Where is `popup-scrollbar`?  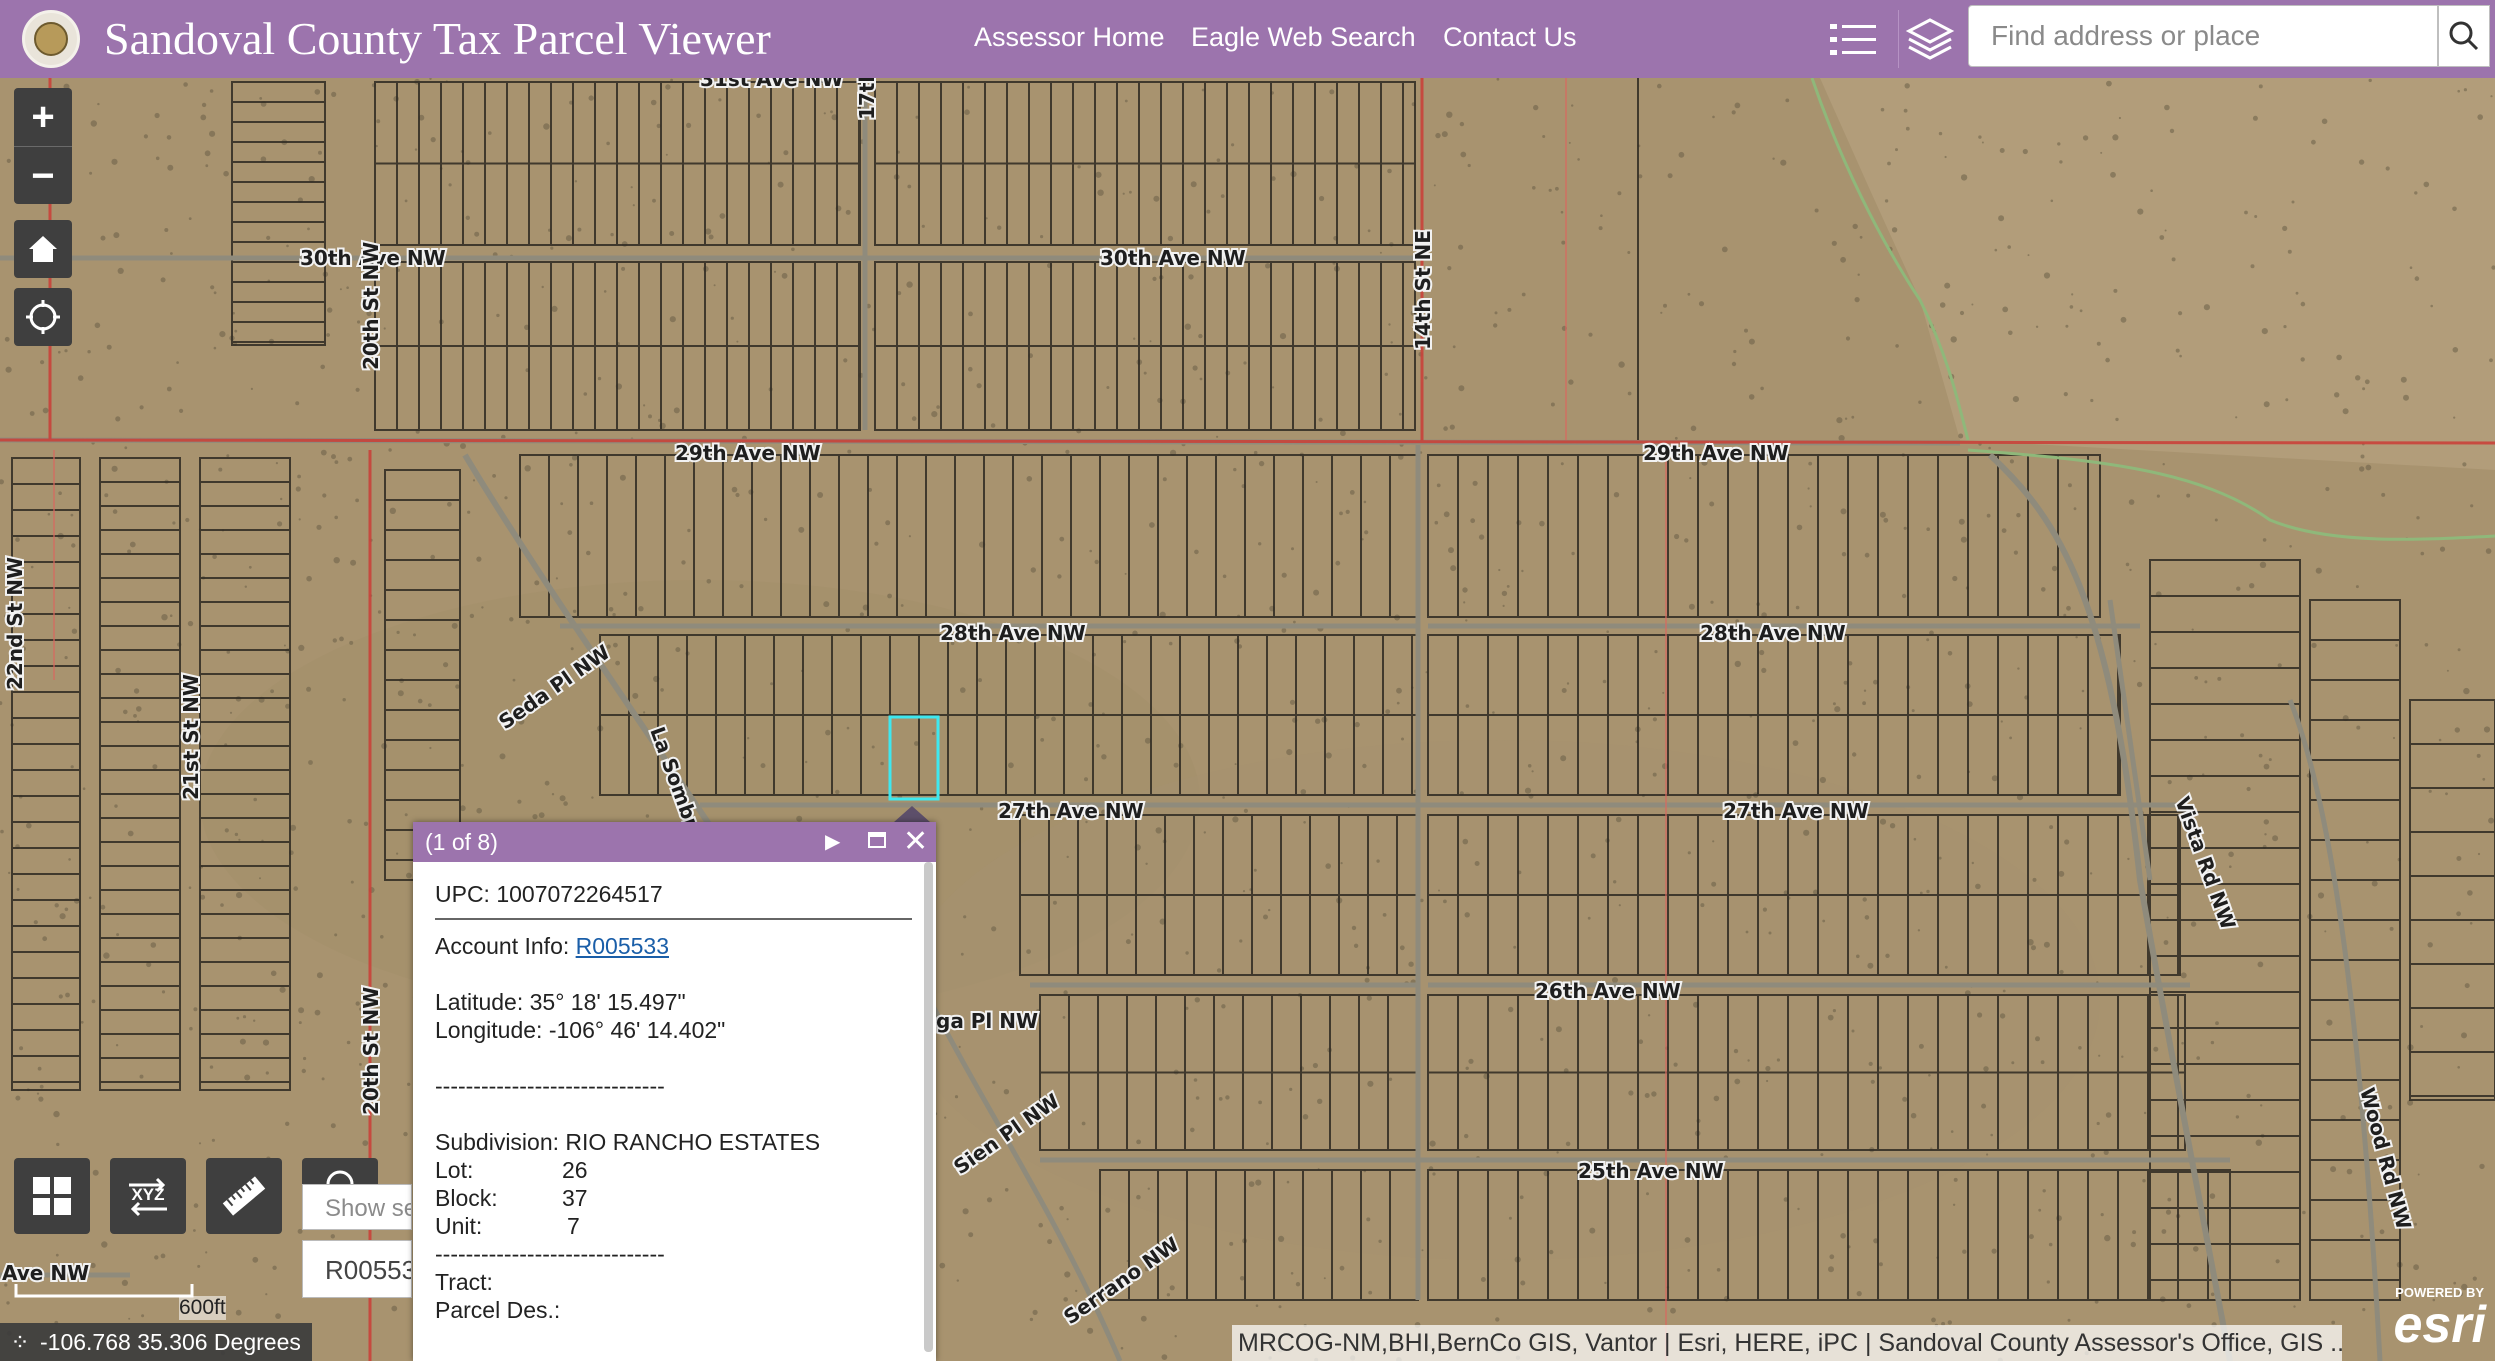
popup-scrollbar is located at coordinates (928, 1107).